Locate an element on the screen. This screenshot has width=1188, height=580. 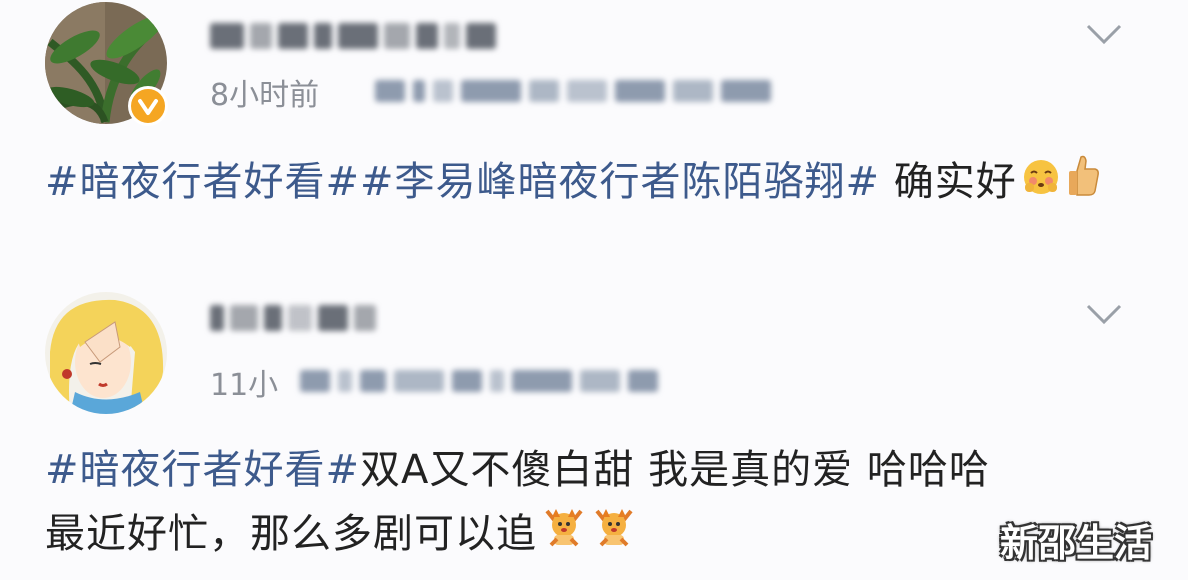
cartoon-girl-avatar-icon is located at coordinates (106, 353).